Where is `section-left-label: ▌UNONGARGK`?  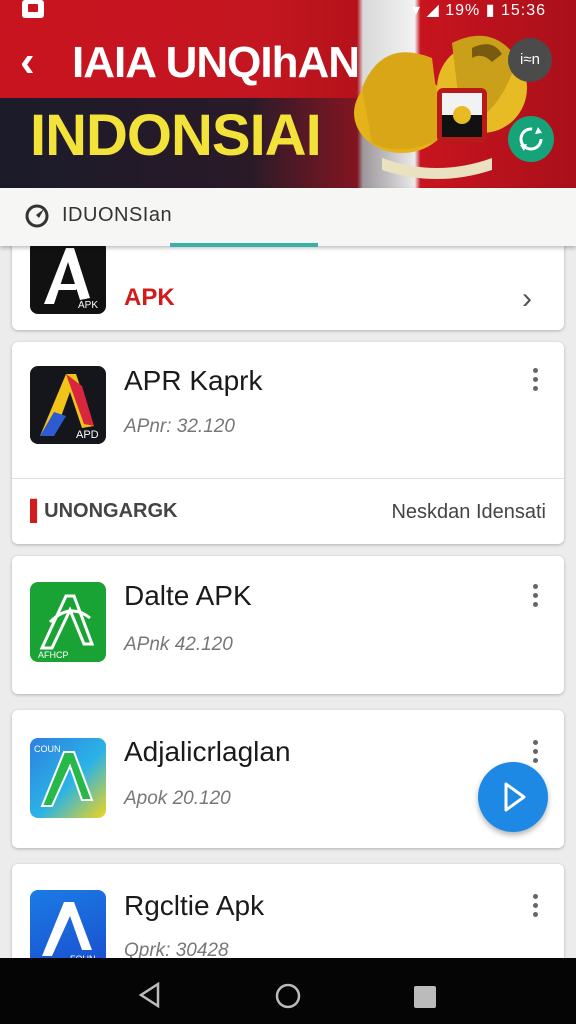 section-left-label: ▌UNONGARGK is located at coordinates (104, 511).